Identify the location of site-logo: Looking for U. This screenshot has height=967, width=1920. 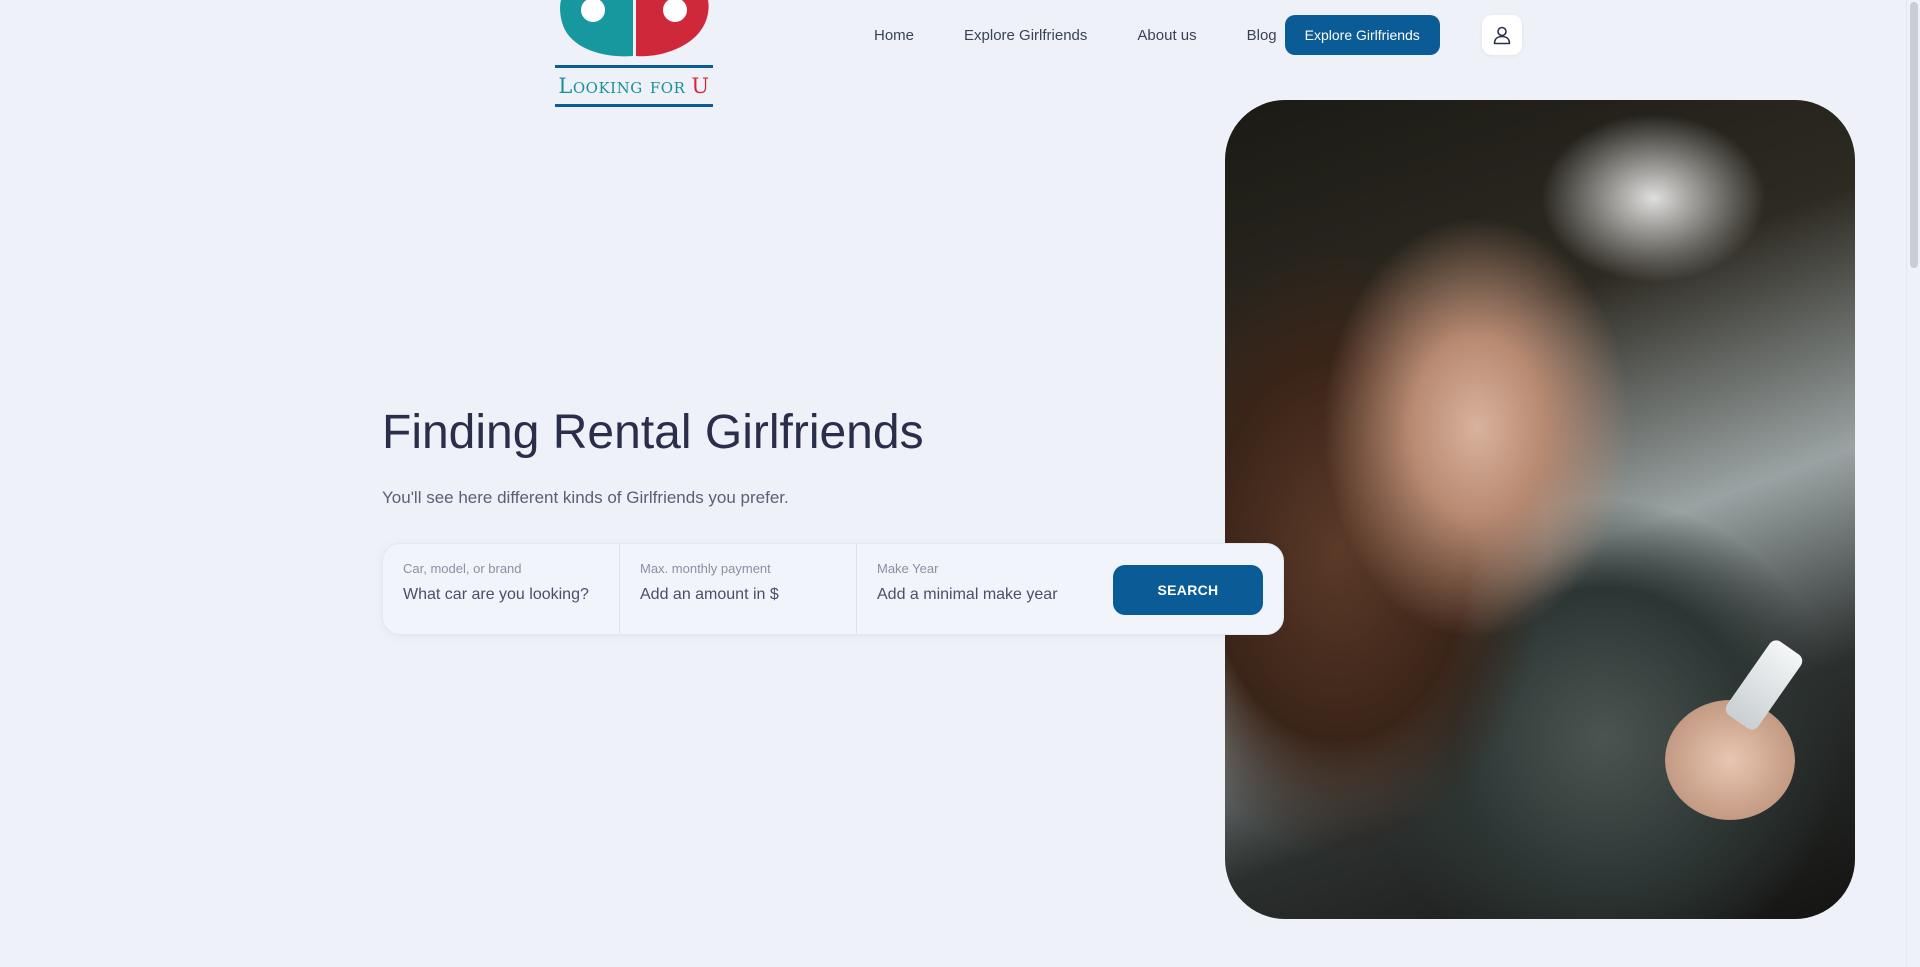
(634, 55).